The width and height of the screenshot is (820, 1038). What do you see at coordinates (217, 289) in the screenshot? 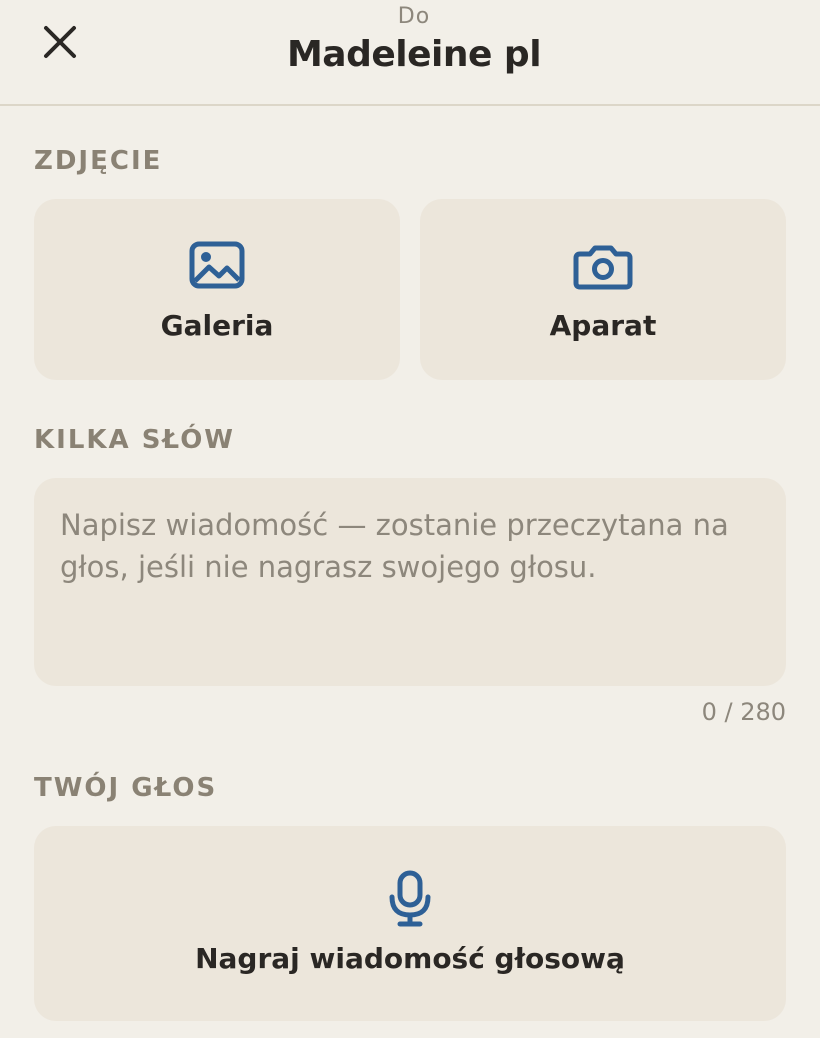
I see `gallery-button: Galeria` at bounding box center [217, 289].